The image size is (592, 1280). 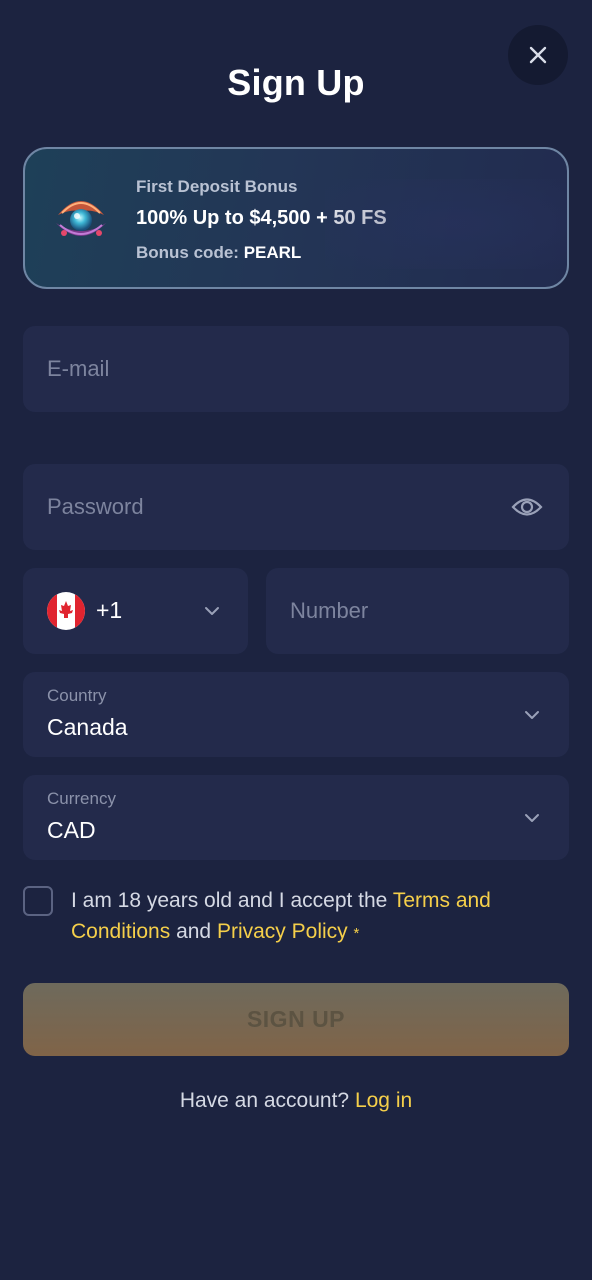 I want to click on country-select: Country Canada, so click(x=296, y=714).